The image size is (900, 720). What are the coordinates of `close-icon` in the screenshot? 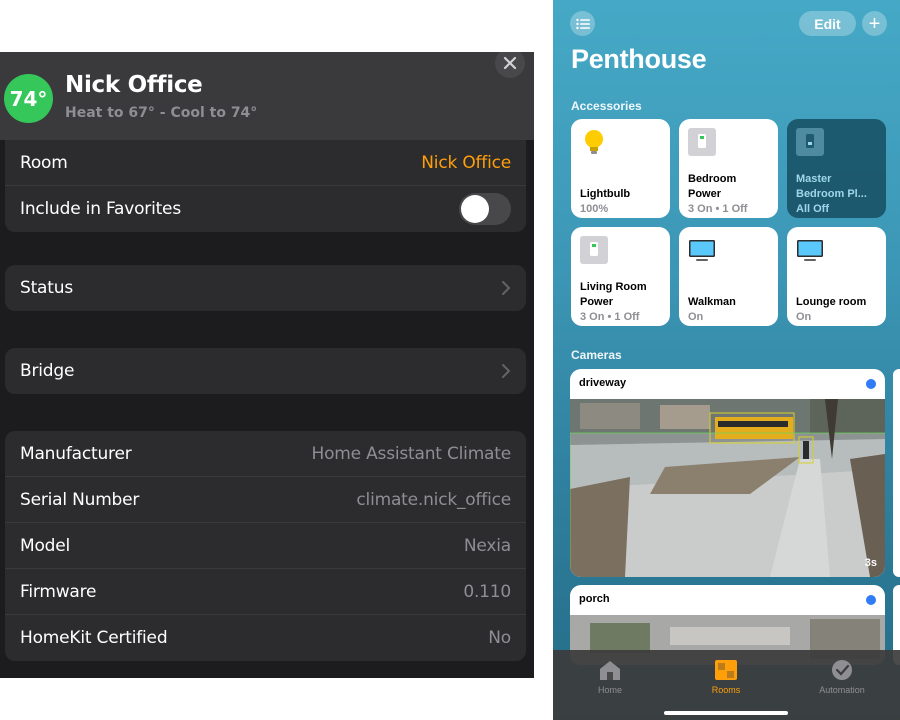 It's located at (510, 63).